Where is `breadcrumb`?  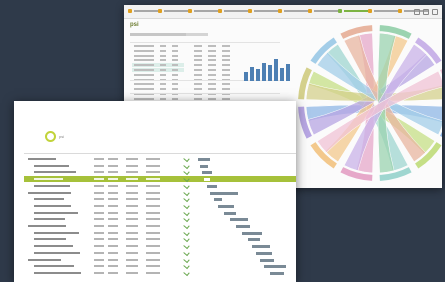
breadcrumb is located at coordinates (159, 34).